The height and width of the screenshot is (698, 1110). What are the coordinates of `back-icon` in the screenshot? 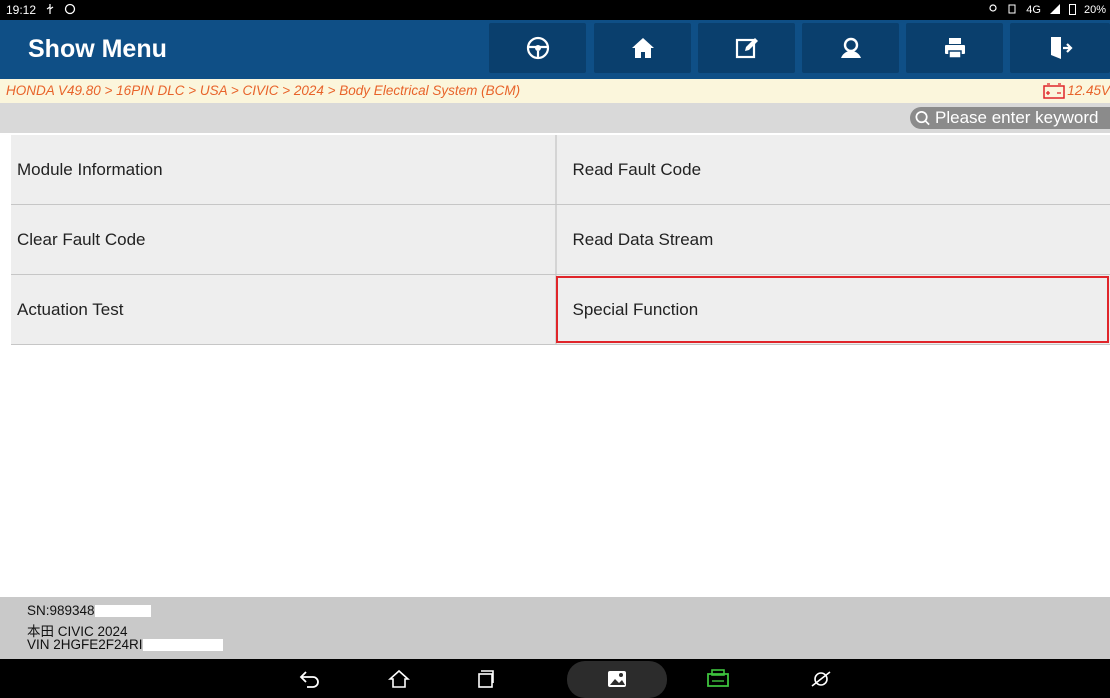 It's located at (309, 679).